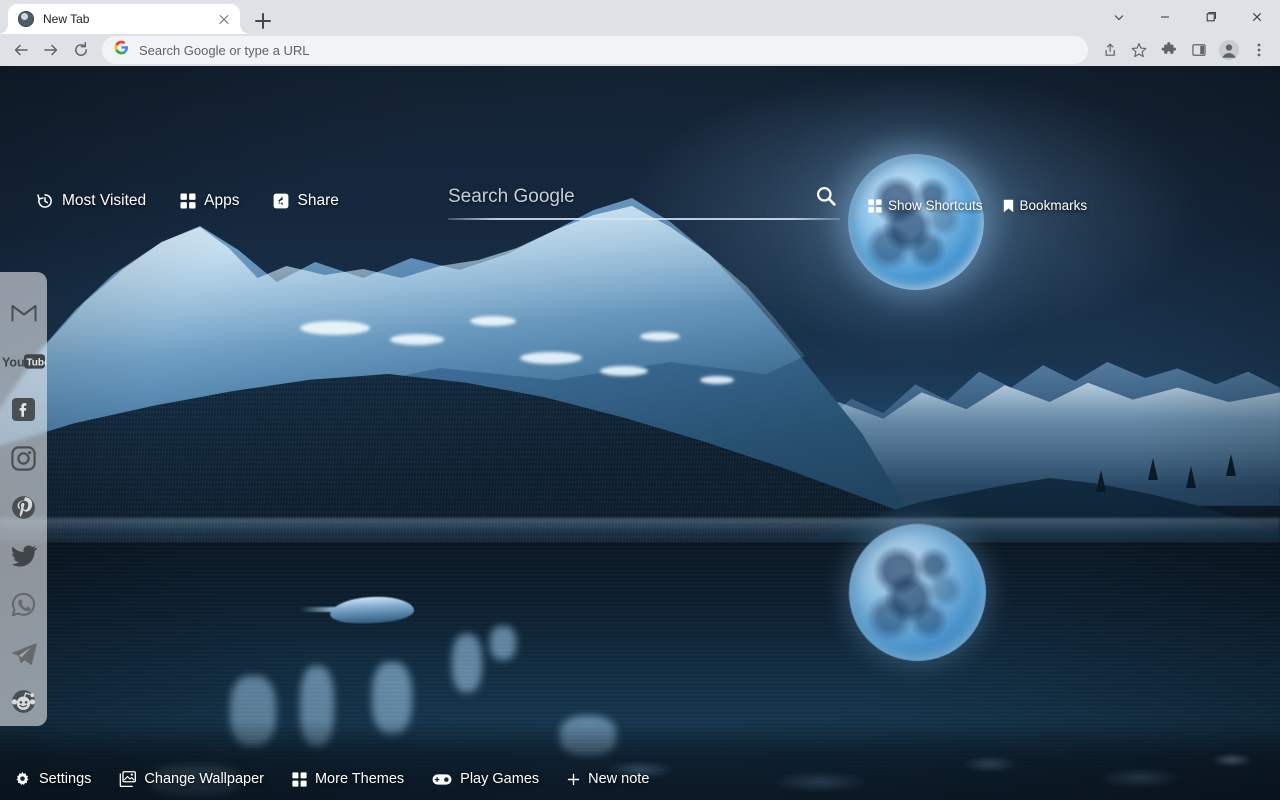  What do you see at coordinates (65, 779) in the screenshot?
I see `settings-label: Settings` at bounding box center [65, 779].